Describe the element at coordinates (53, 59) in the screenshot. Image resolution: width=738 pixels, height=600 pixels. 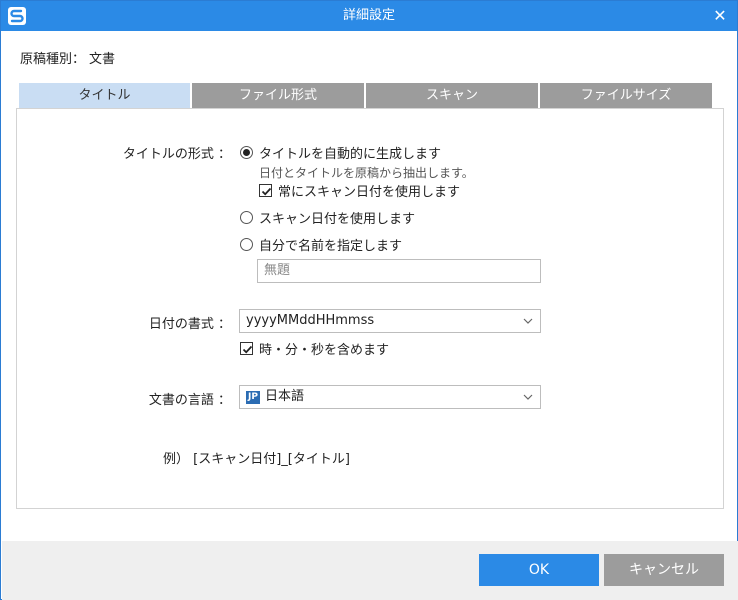
I see `document-type-label: 原稿種別：` at that location.